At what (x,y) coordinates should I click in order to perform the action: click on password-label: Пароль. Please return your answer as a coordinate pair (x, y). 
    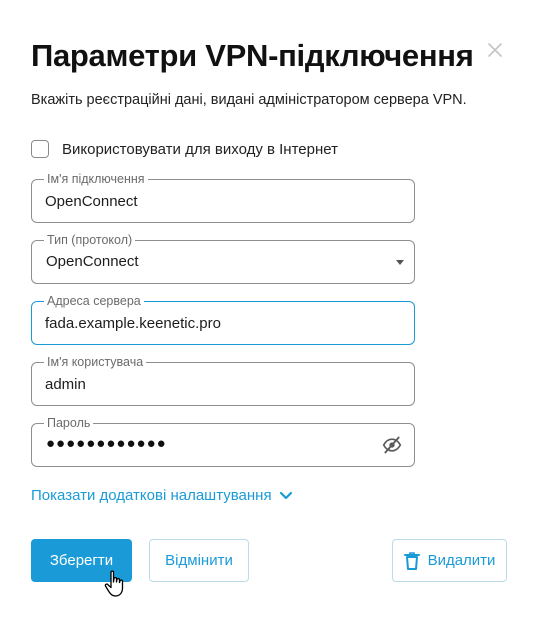
    Looking at the image, I should click on (69, 423).